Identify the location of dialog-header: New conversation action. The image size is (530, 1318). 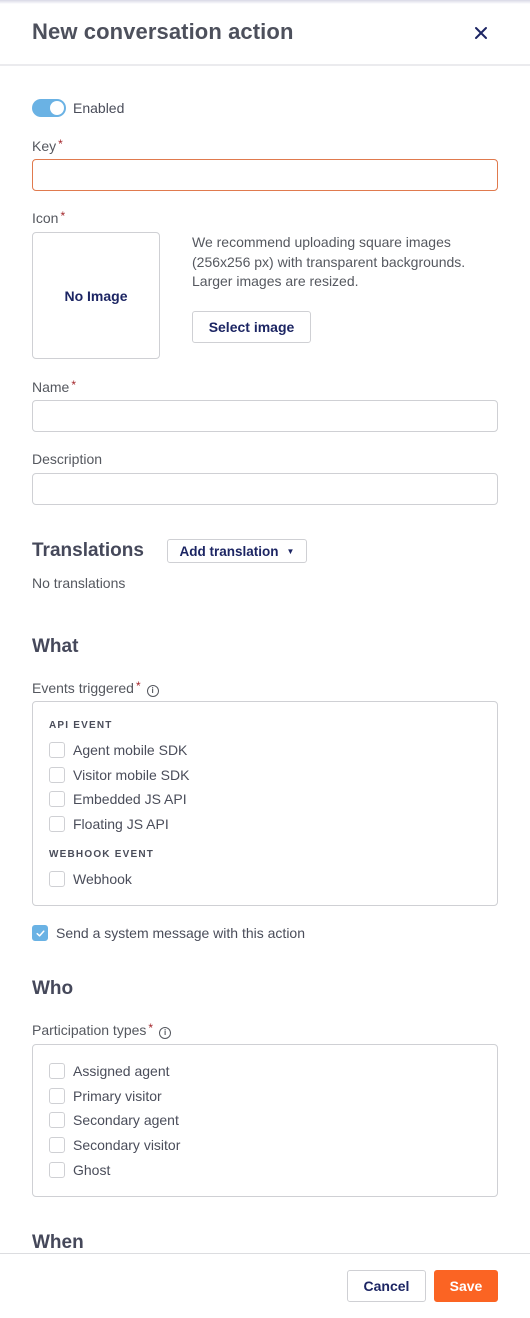
(265, 33).